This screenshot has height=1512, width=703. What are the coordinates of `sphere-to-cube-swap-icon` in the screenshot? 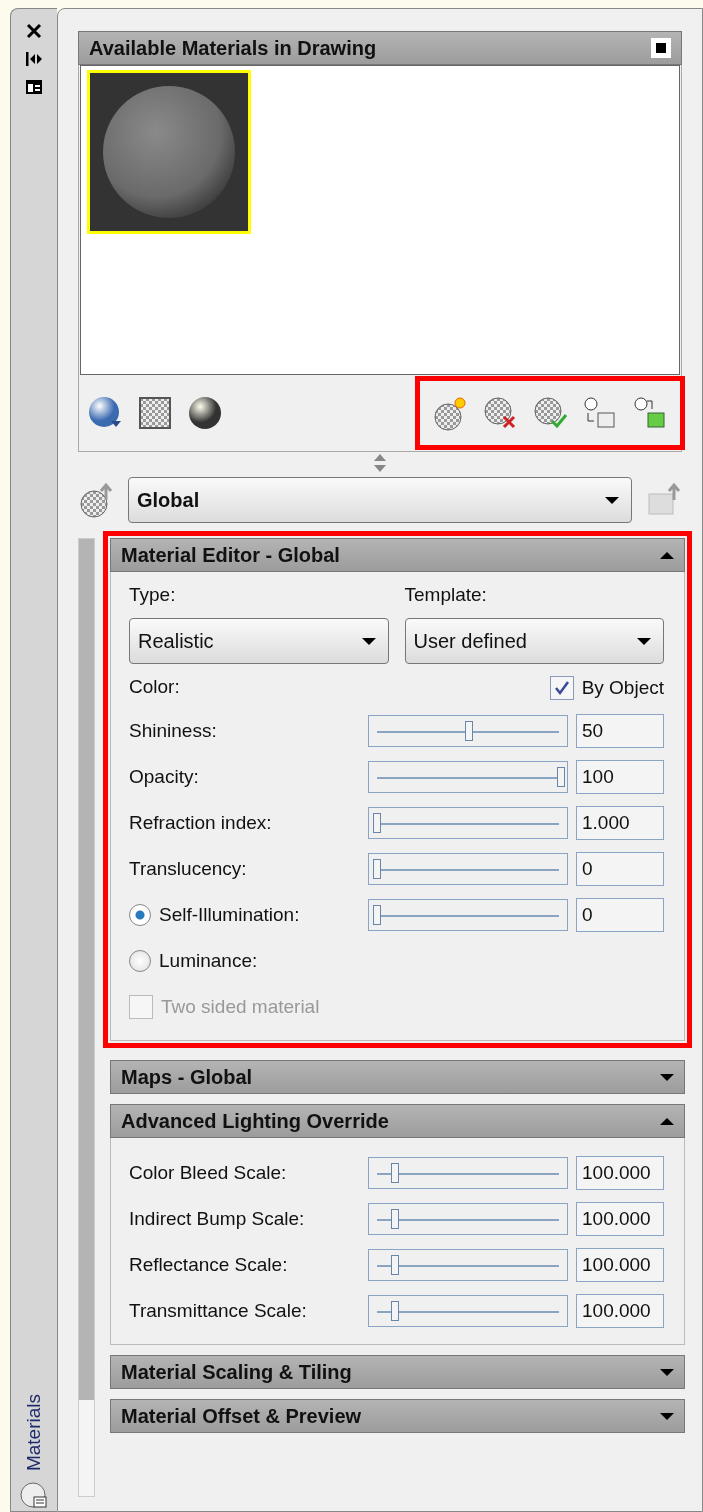 It's located at (650, 413).